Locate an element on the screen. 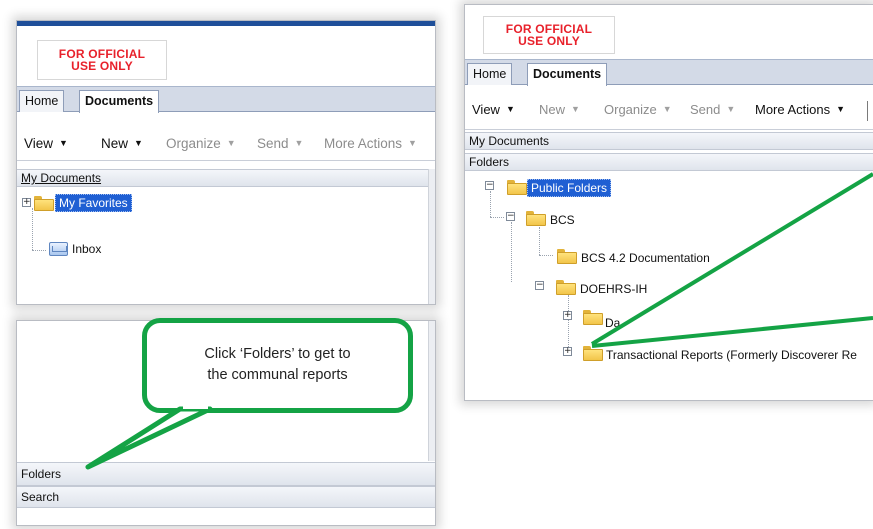 The height and width of the screenshot is (529, 873). toolbar-separator is located at coordinates (867, 111).